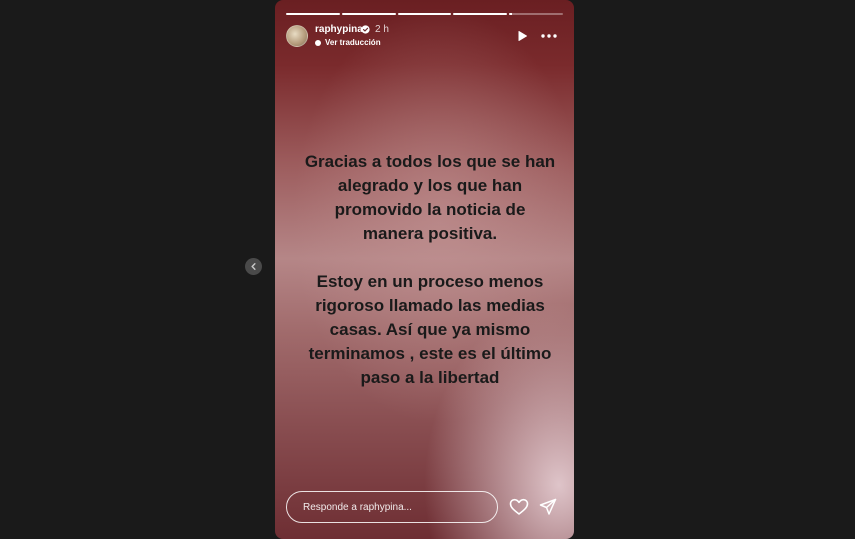 This screenshot has width=855, height=539. Describe the element at coordinates (382, 29) in the screenshot. I see `post-time: 2 h` at that location.